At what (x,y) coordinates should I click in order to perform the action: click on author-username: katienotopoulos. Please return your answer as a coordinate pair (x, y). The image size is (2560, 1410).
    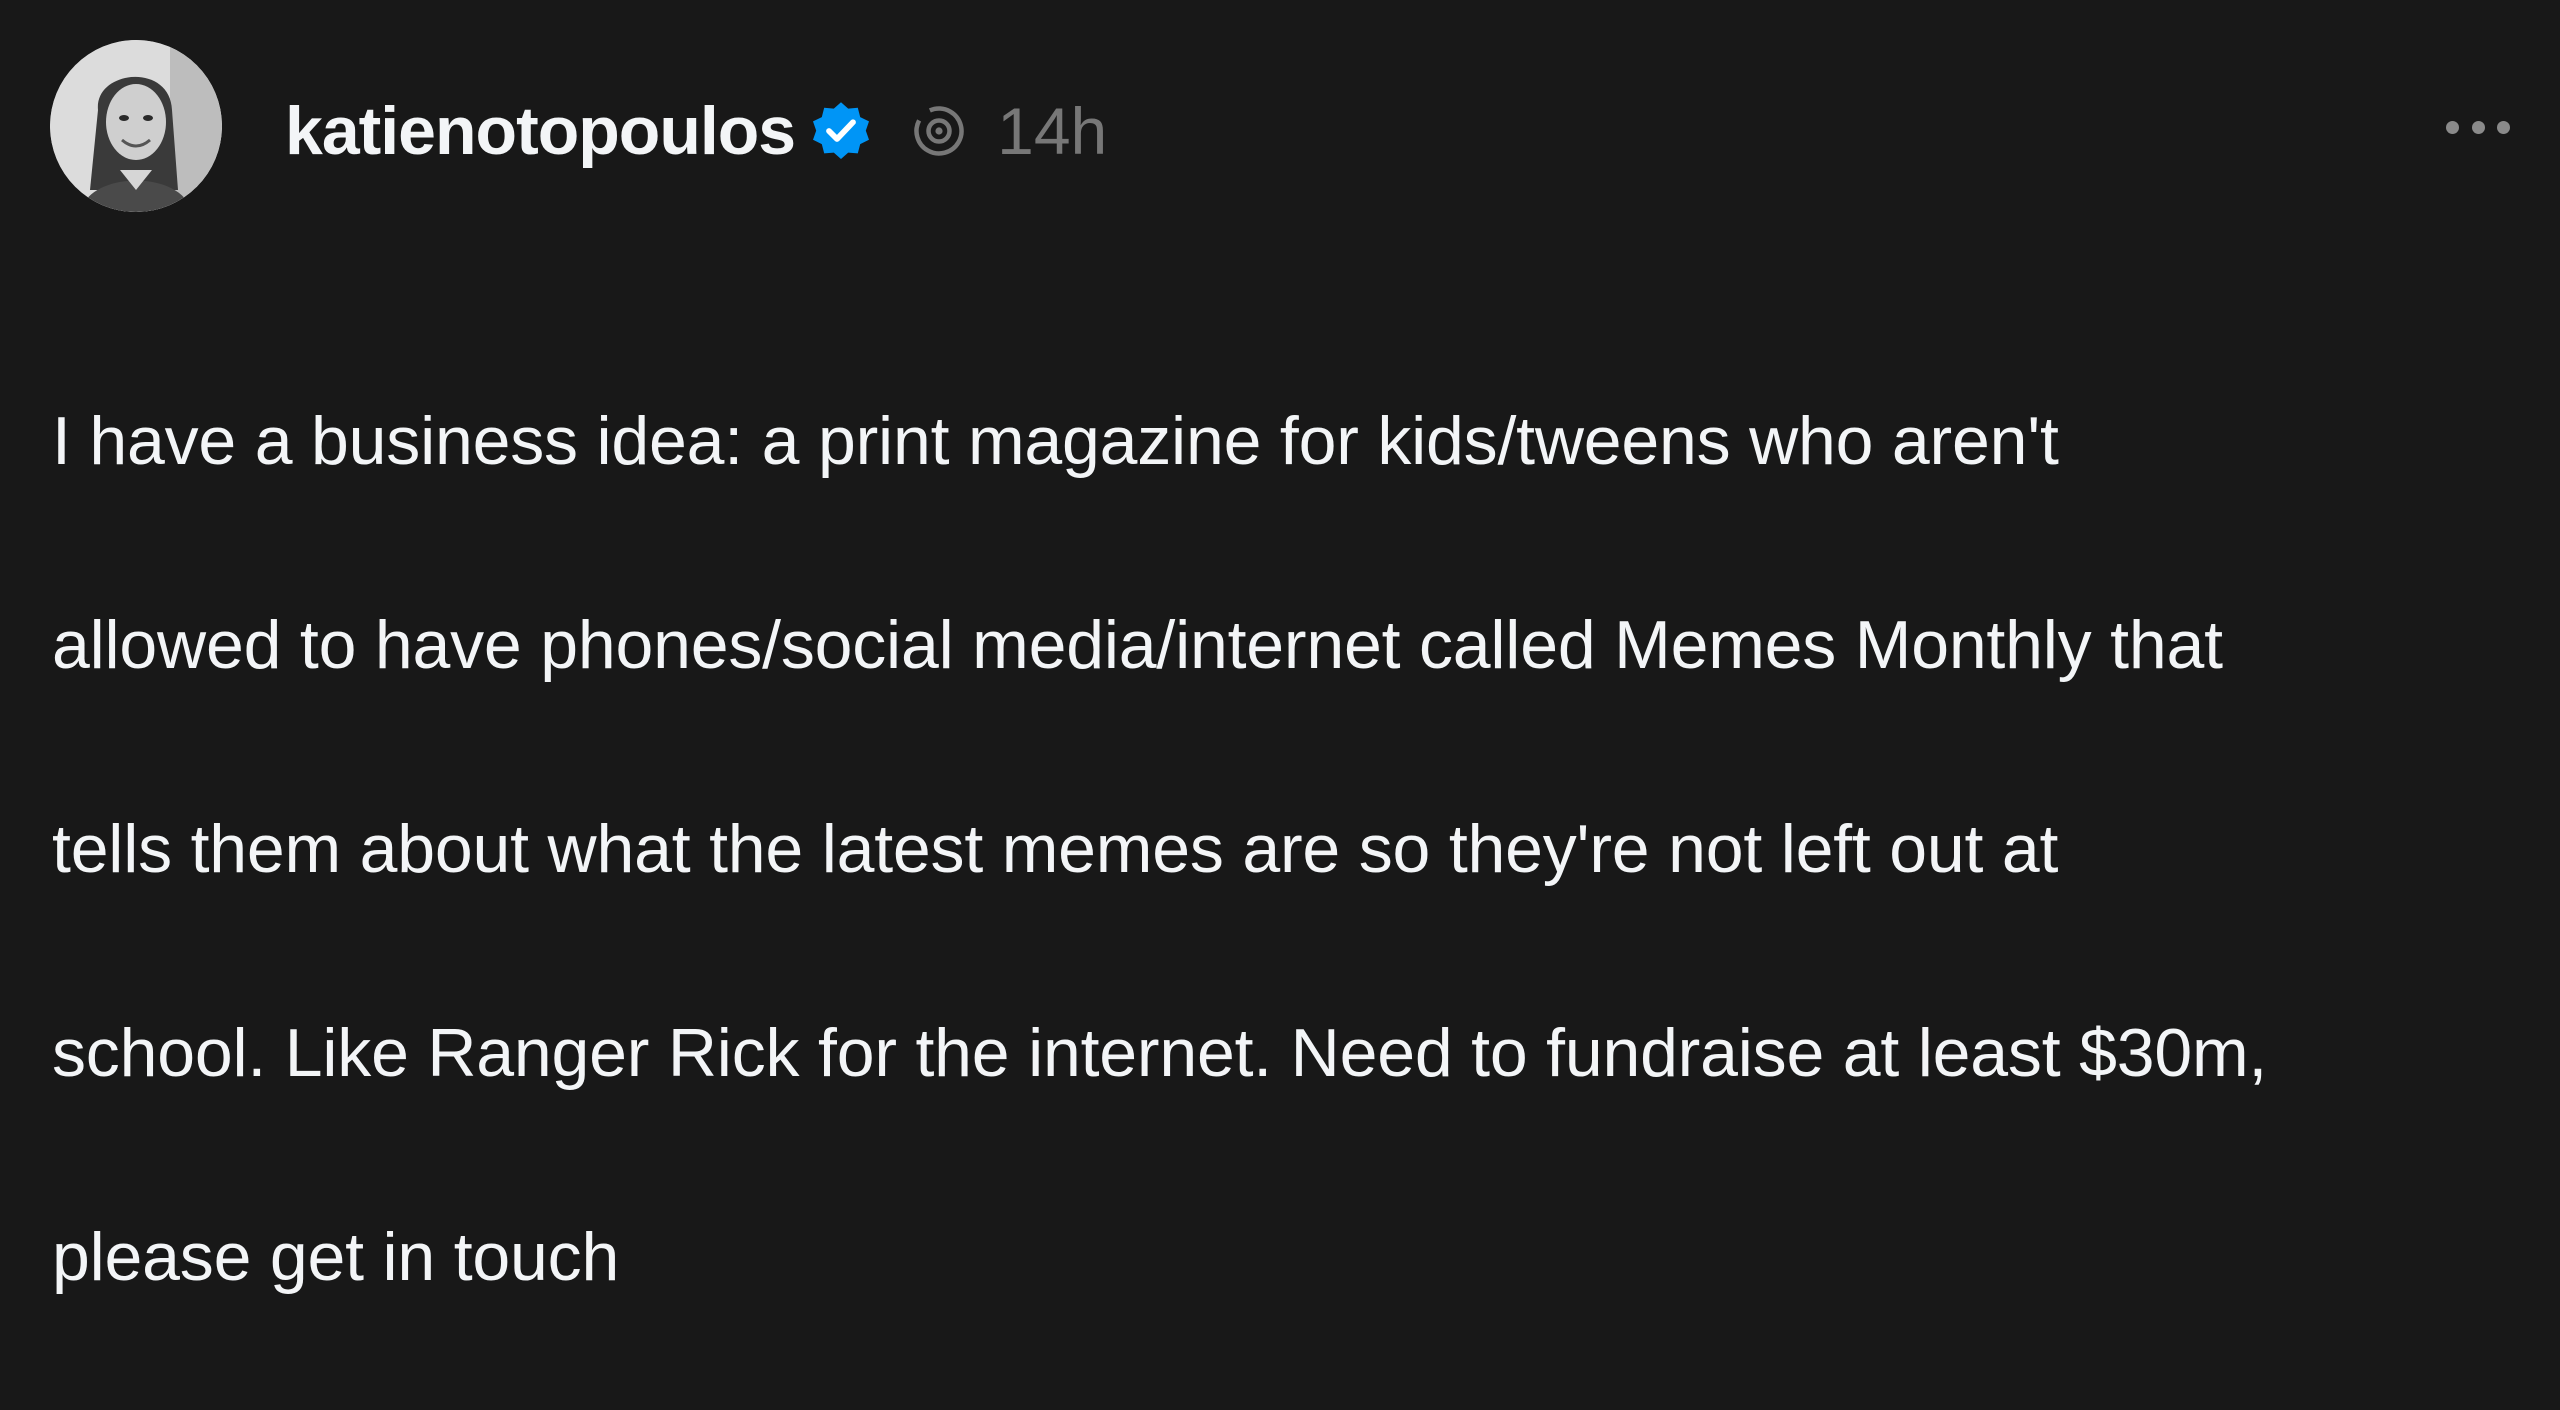
    Looking at the image, I should click on (540, 131).